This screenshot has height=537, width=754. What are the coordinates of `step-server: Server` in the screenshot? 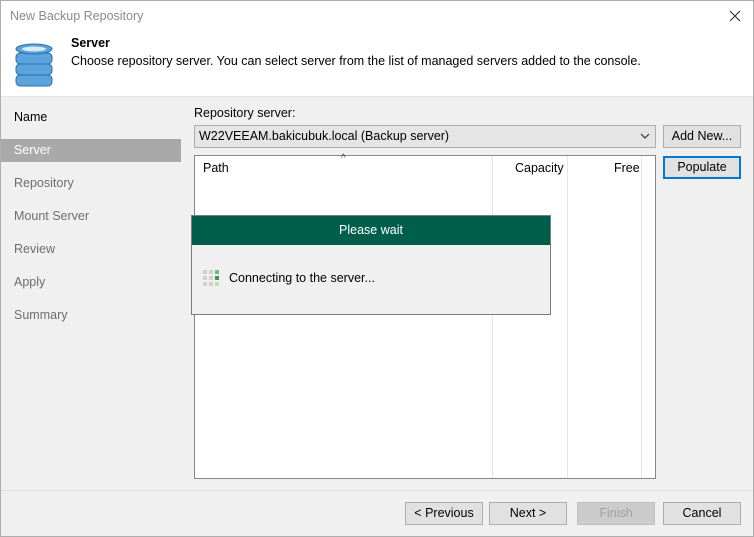 It's located at (91, 150).